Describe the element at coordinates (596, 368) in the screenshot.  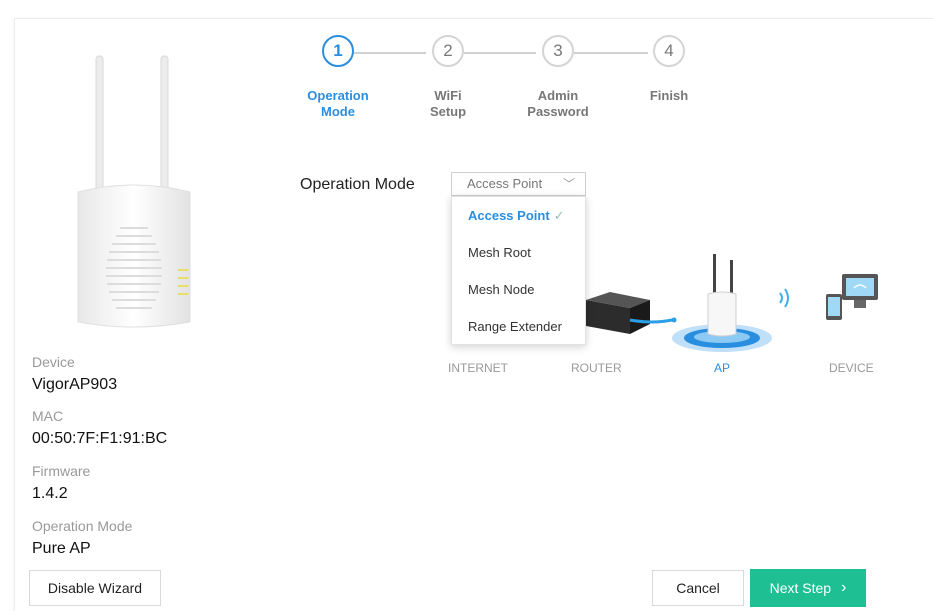
I see `router-label: ROUTER` at that location.